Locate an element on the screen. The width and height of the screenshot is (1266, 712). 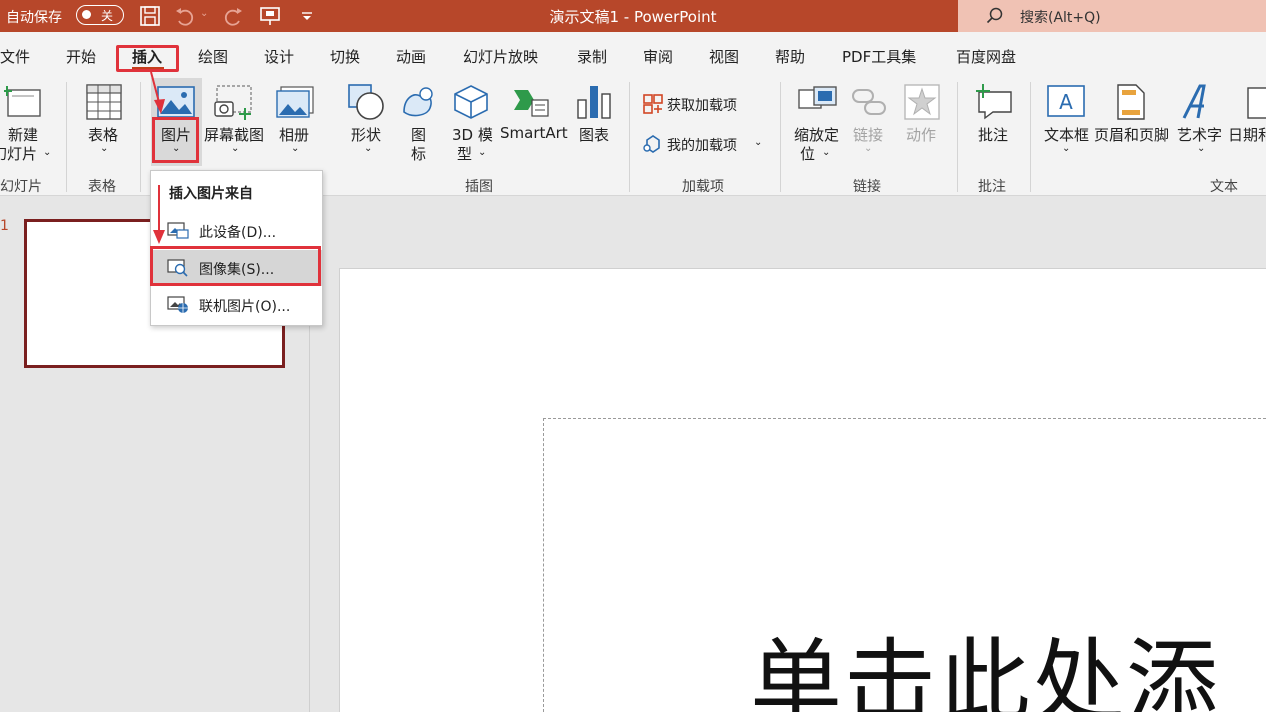
3d-model-label-1: 3D 模 is located at coordinates (472, 134).